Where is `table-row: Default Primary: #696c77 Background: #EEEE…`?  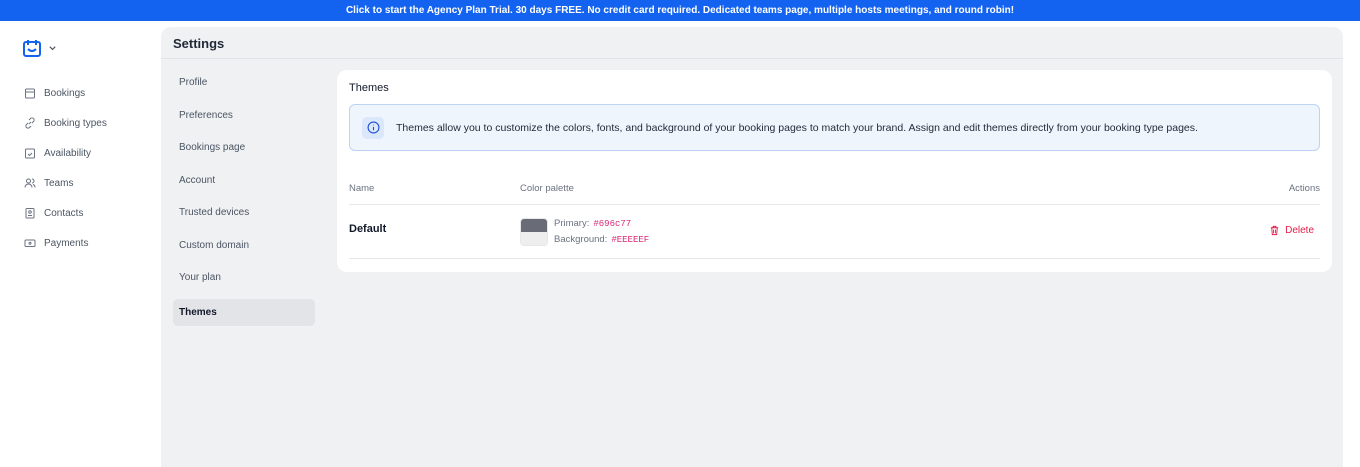
table-row: Default Primary: #696c77 Background: #EEEE… is located at coordinates (834, 232).